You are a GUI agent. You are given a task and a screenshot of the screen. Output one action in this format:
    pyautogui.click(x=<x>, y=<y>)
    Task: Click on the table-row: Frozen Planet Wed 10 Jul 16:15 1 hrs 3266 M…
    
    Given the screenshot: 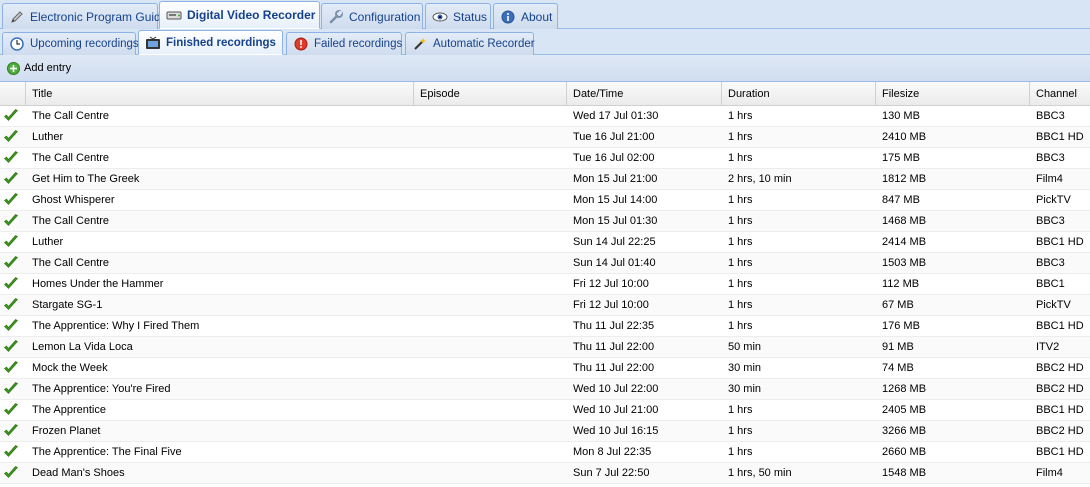 What is the action you would take?
    pyautogui.click(x=545, y=431)
    